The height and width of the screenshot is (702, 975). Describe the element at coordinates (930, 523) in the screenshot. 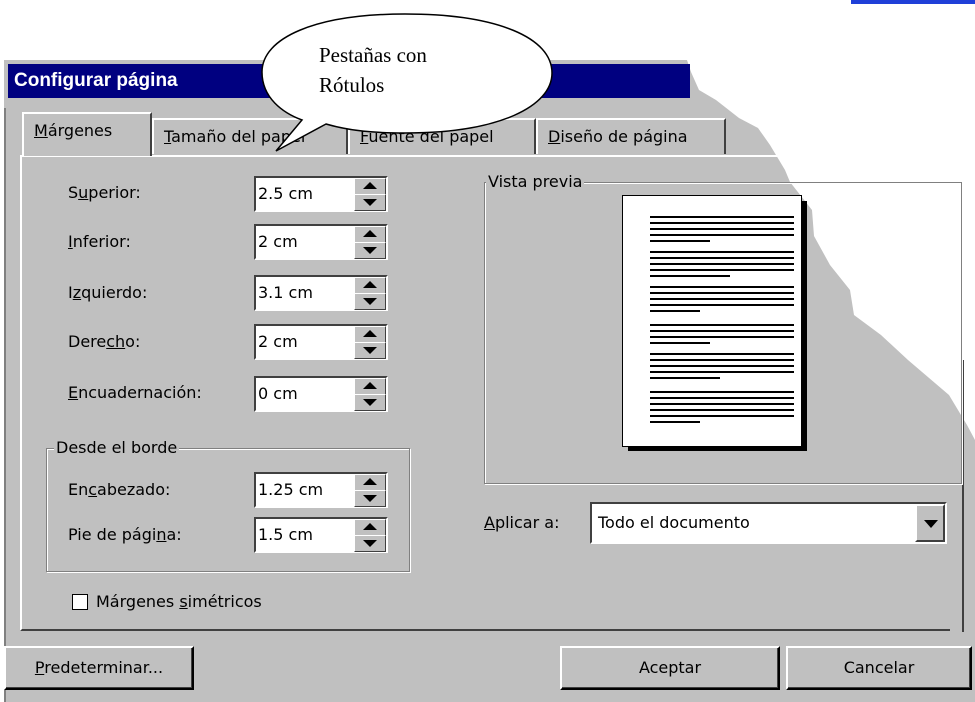

I see `chevron-down-icon` at that location.